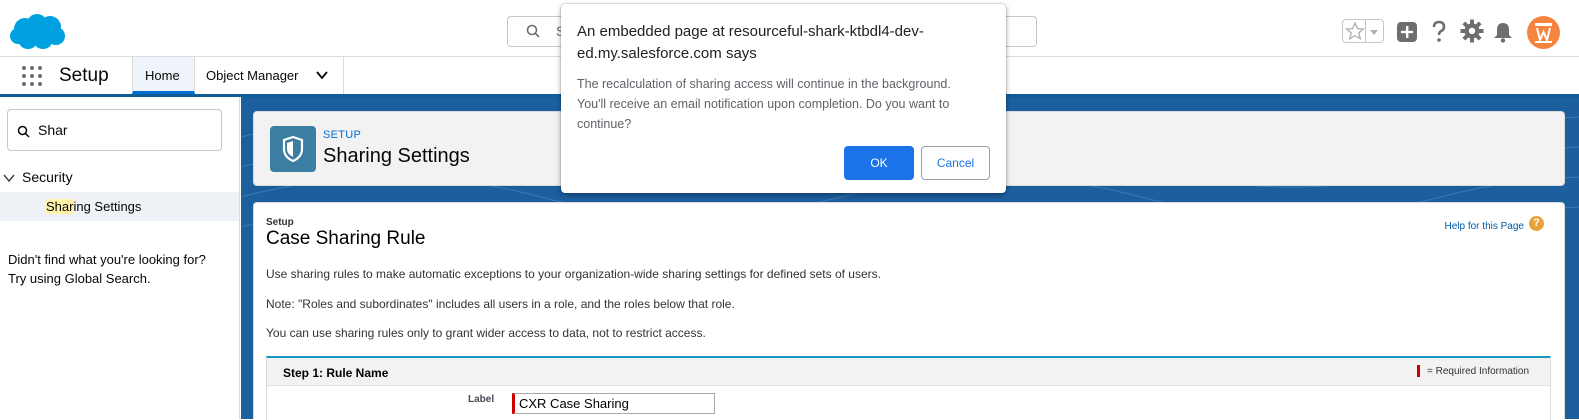 The image size is (1579, 420). Describe the element at coordinates (346, 238) in the screenshot. I see `content-title: Case Sharing Rule` at that location.